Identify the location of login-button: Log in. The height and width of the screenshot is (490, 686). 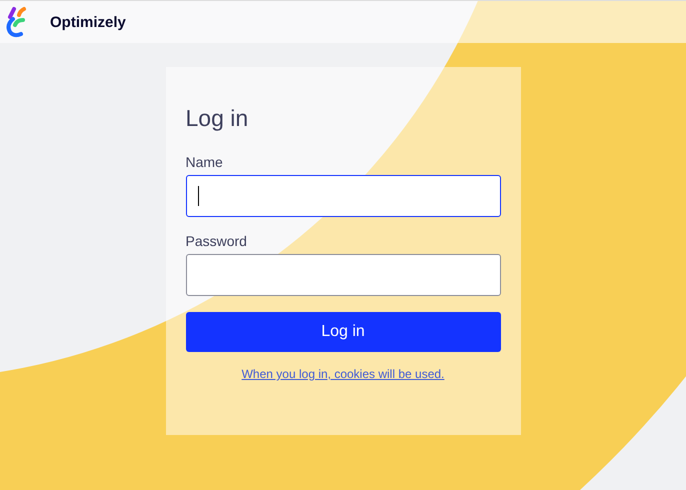
(343, 332).